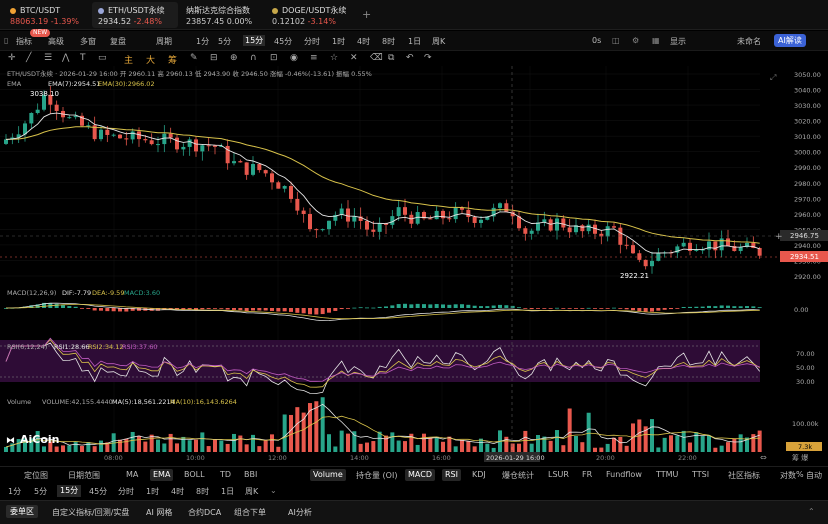 This screenshot has height=524, width=828. What do you see at coordinates (194, 58) in the screenshot?
I see `brush-icon: ✎` at bounding box center [194, 58].